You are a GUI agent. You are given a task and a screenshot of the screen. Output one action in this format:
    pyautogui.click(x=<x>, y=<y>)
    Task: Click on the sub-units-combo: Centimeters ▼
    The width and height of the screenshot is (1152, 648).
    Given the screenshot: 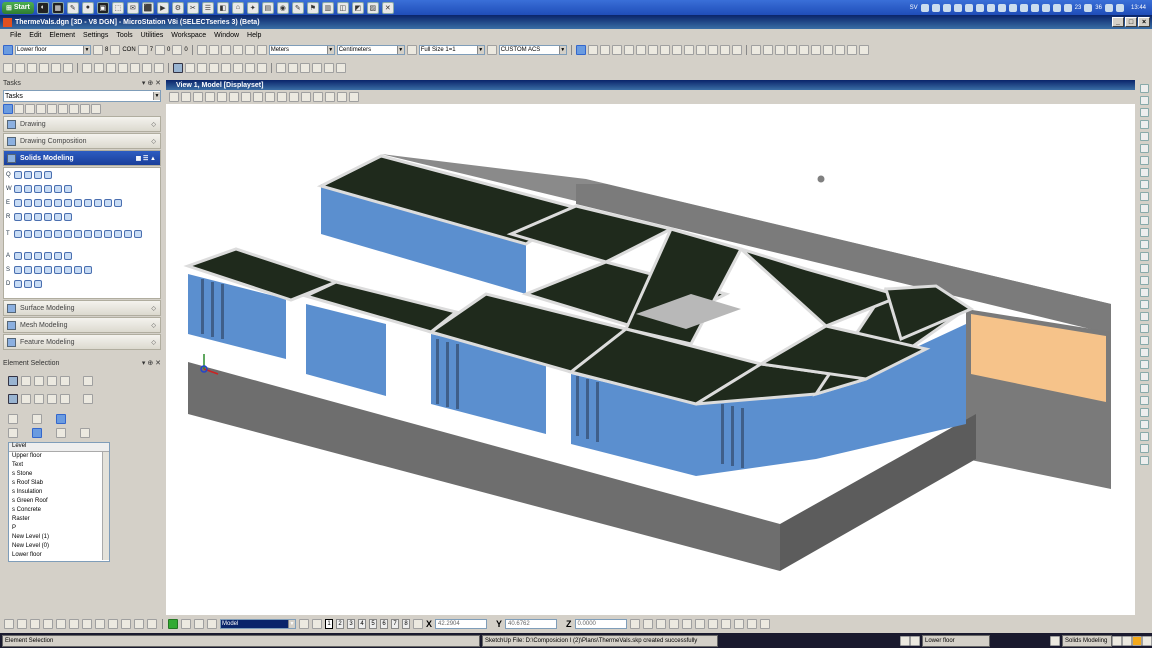 What is the action you would take?
    pyautogui.click(x=370, y=50)
    